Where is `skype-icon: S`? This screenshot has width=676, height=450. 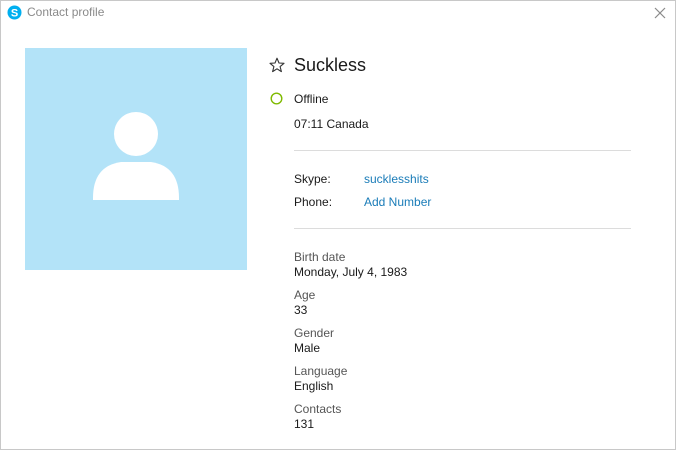 skype-icon: S is located at coordinates (14, 12).